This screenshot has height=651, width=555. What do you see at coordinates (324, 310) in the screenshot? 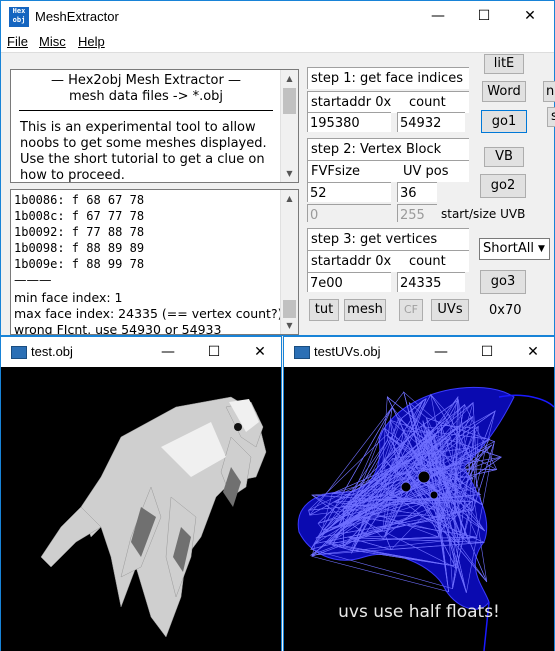
I see `tut-button: tut` at bounding box center [324, 310].